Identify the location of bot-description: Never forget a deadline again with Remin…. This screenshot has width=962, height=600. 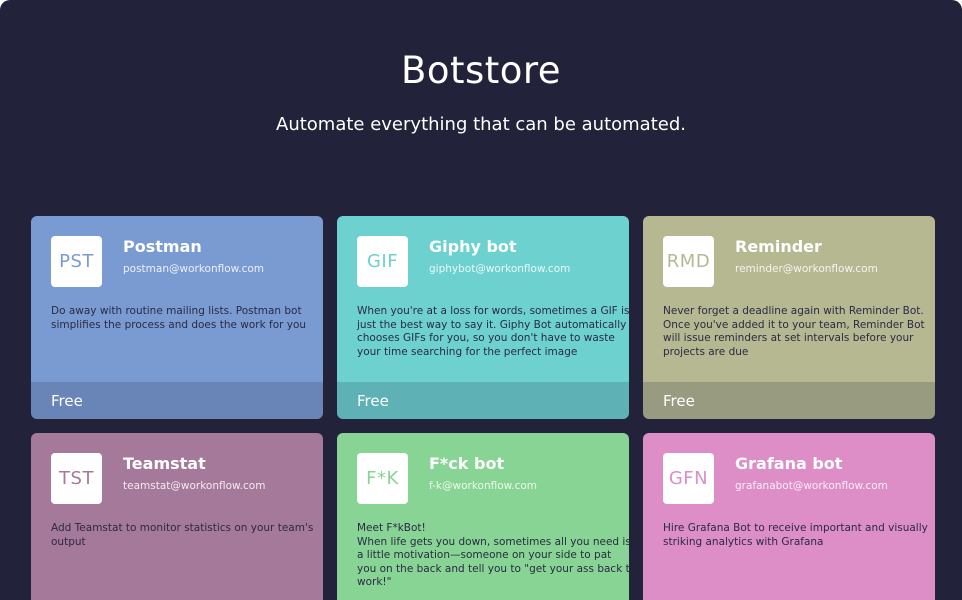
(794, 332).